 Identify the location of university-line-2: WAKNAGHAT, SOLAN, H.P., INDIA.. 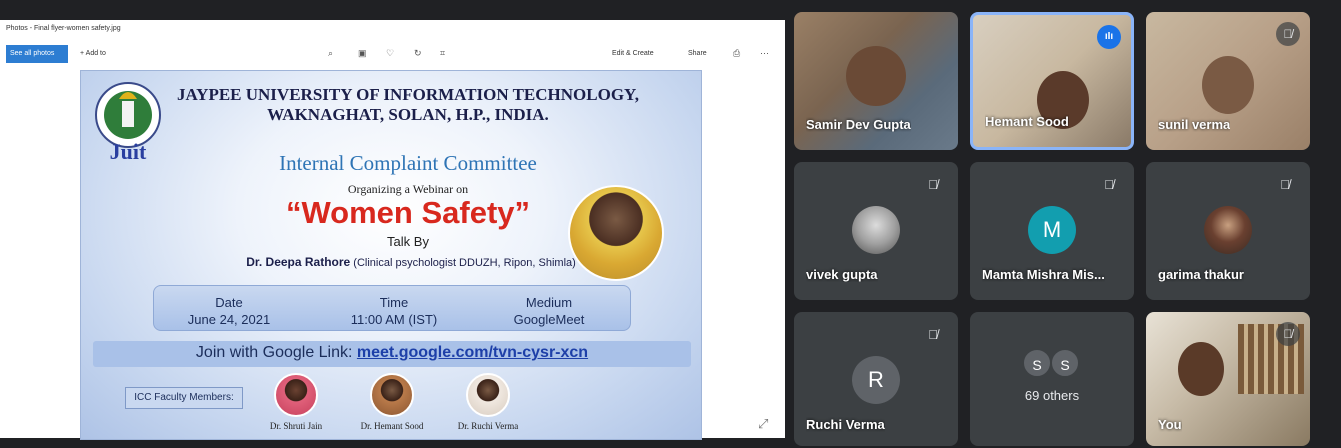
(408, 114).